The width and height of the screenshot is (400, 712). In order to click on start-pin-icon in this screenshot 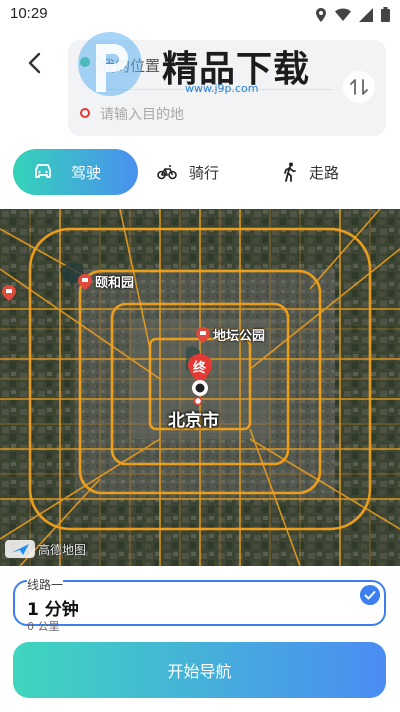, I will do `click(198, 401)`.